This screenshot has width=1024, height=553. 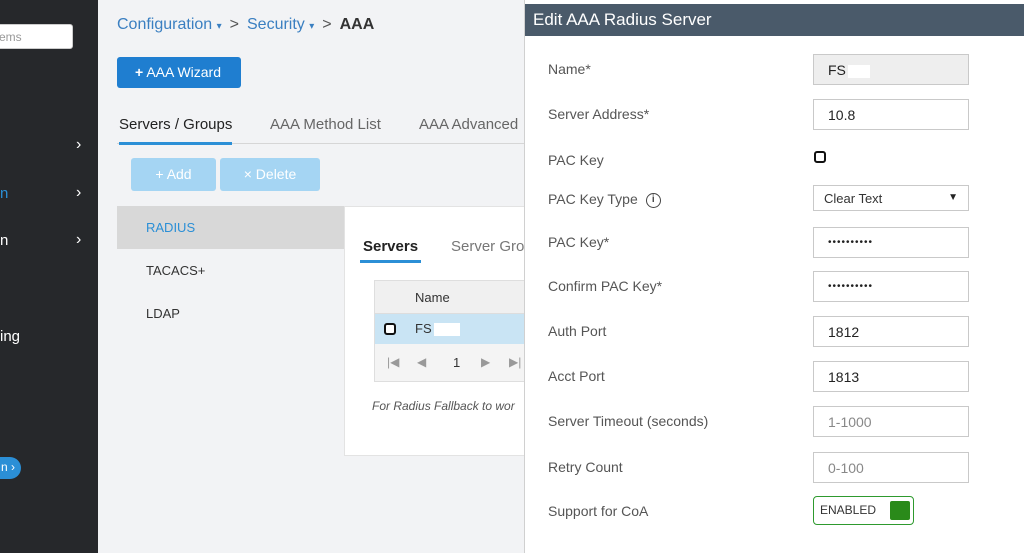 I want to click on grid-header-name: Name, so click(x=432, y=297).